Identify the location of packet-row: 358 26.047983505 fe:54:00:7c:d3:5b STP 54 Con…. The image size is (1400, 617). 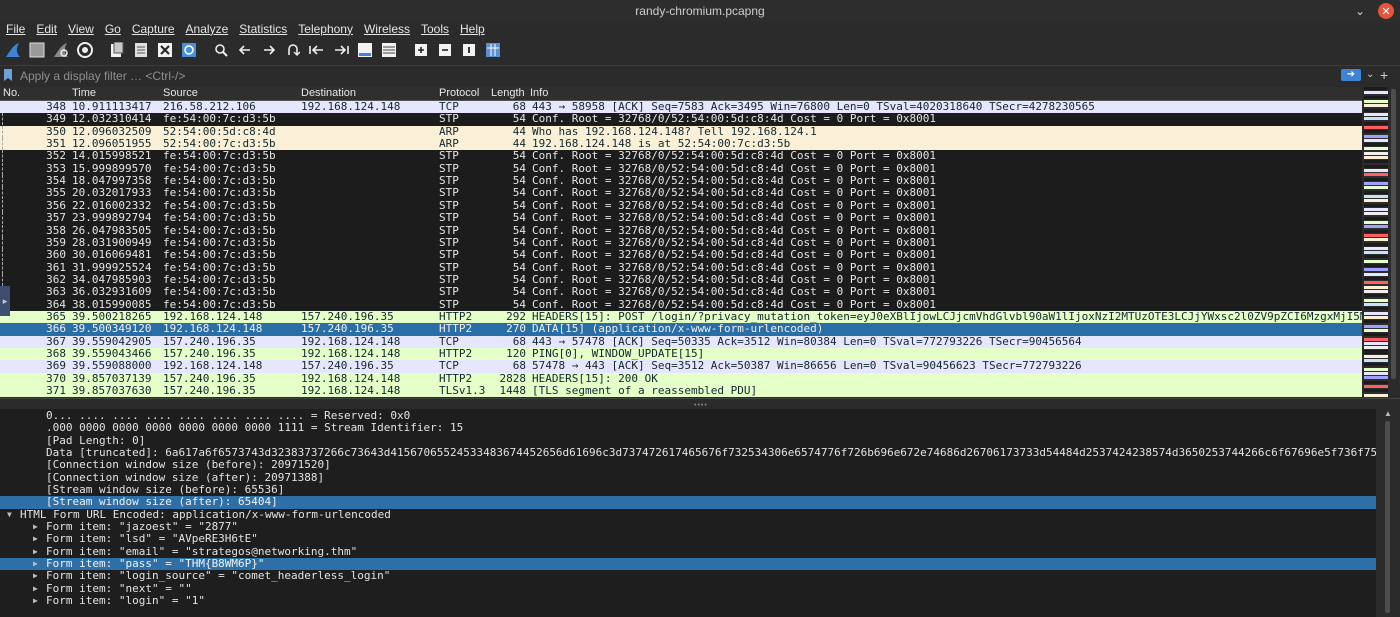
(681, 230).